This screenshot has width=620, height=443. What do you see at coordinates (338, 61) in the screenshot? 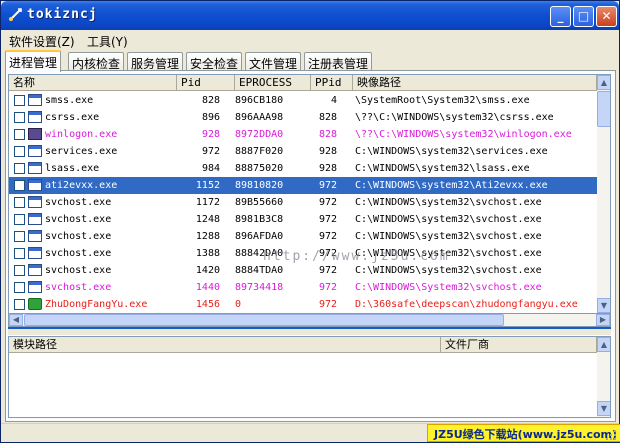
I see `tab-registry: 注册表管理` at bounding box center [338, 61].